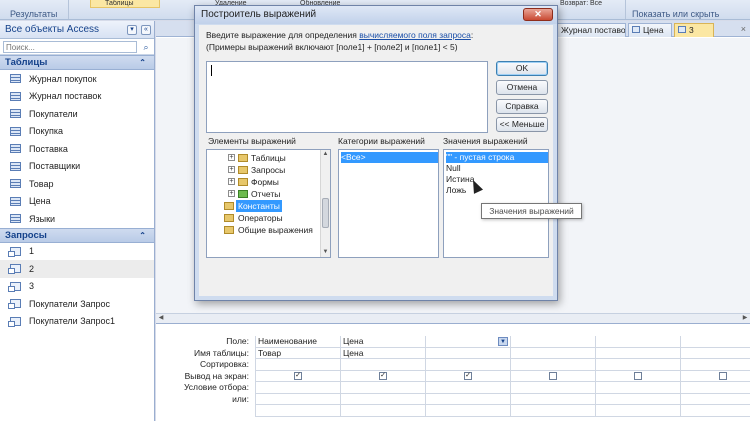 The image size is (750, 421). I want to click on nav-table-item: Поставка, so click(77, 149).